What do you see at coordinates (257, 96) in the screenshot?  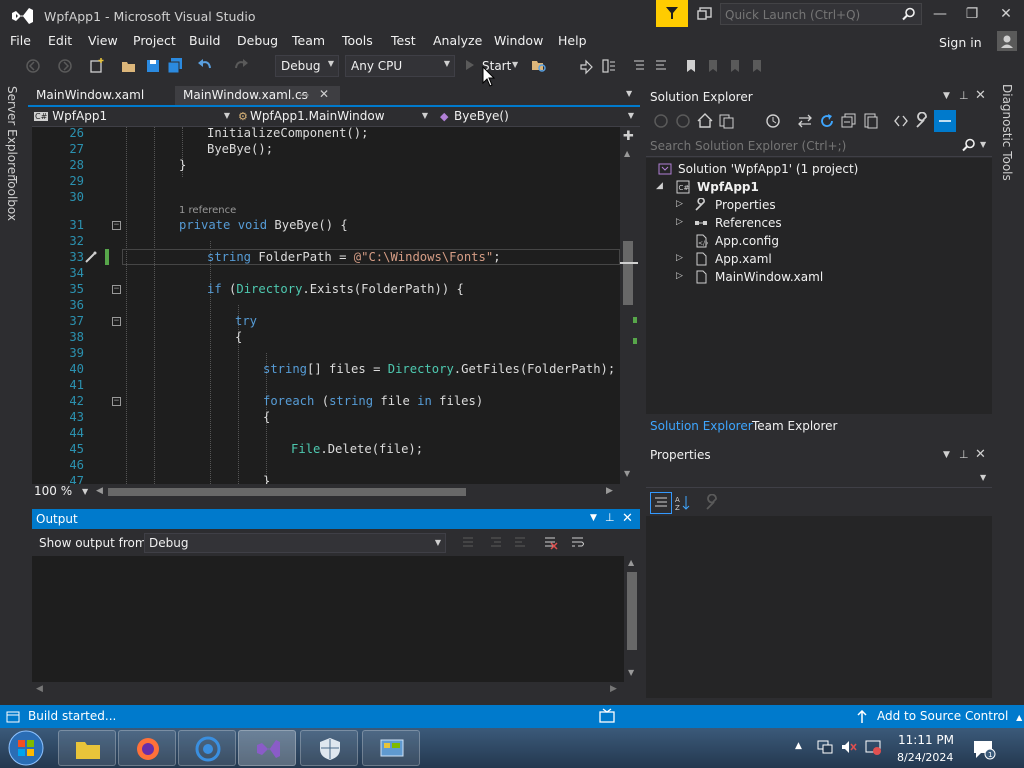 I see `tab-mainwindow-xaml-cs: MainWindow.xaml.cs ⊸ ✕` at bounding box center [257, 96].